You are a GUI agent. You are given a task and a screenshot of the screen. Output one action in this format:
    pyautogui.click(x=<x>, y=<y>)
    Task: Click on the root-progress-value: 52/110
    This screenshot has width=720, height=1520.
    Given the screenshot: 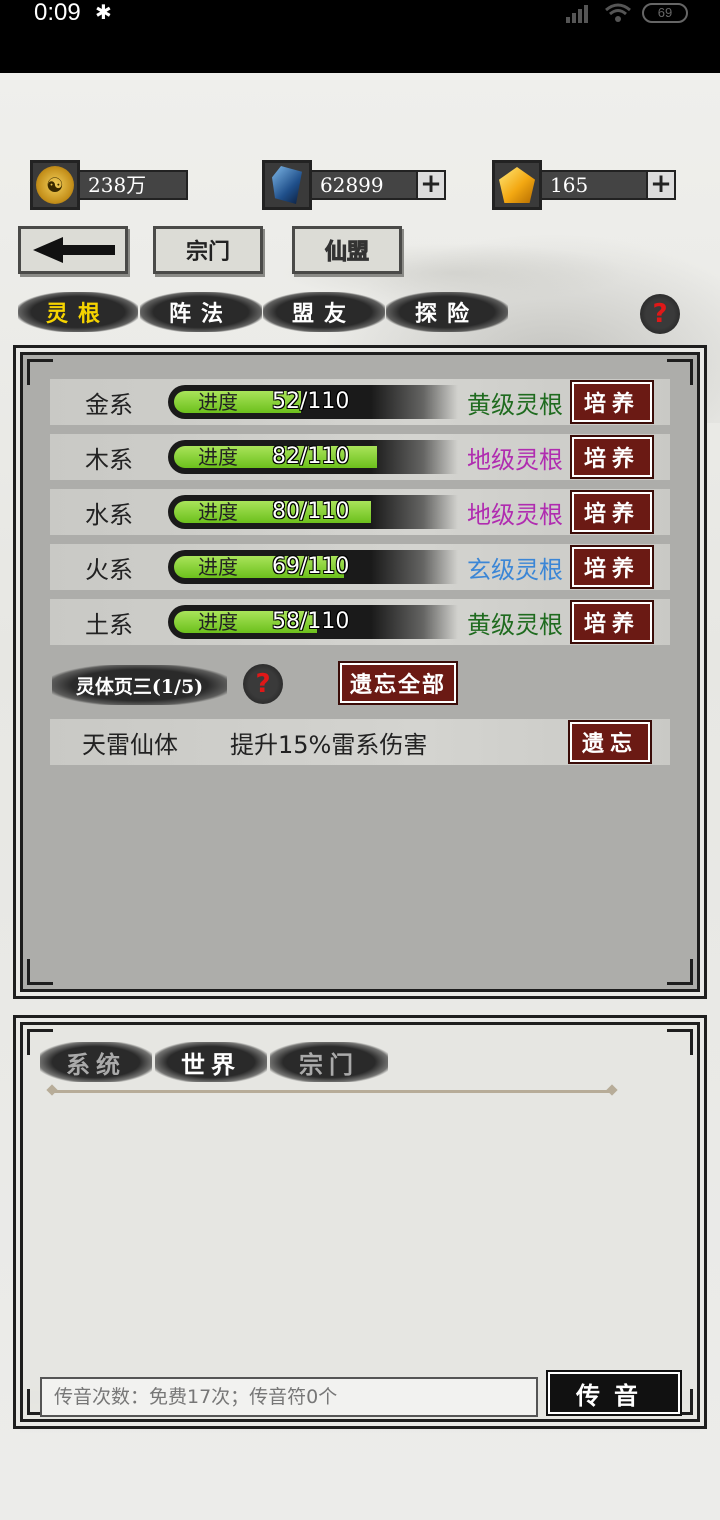 What is the action you would take?
    pyautogui.click(x=311, y=401)
    